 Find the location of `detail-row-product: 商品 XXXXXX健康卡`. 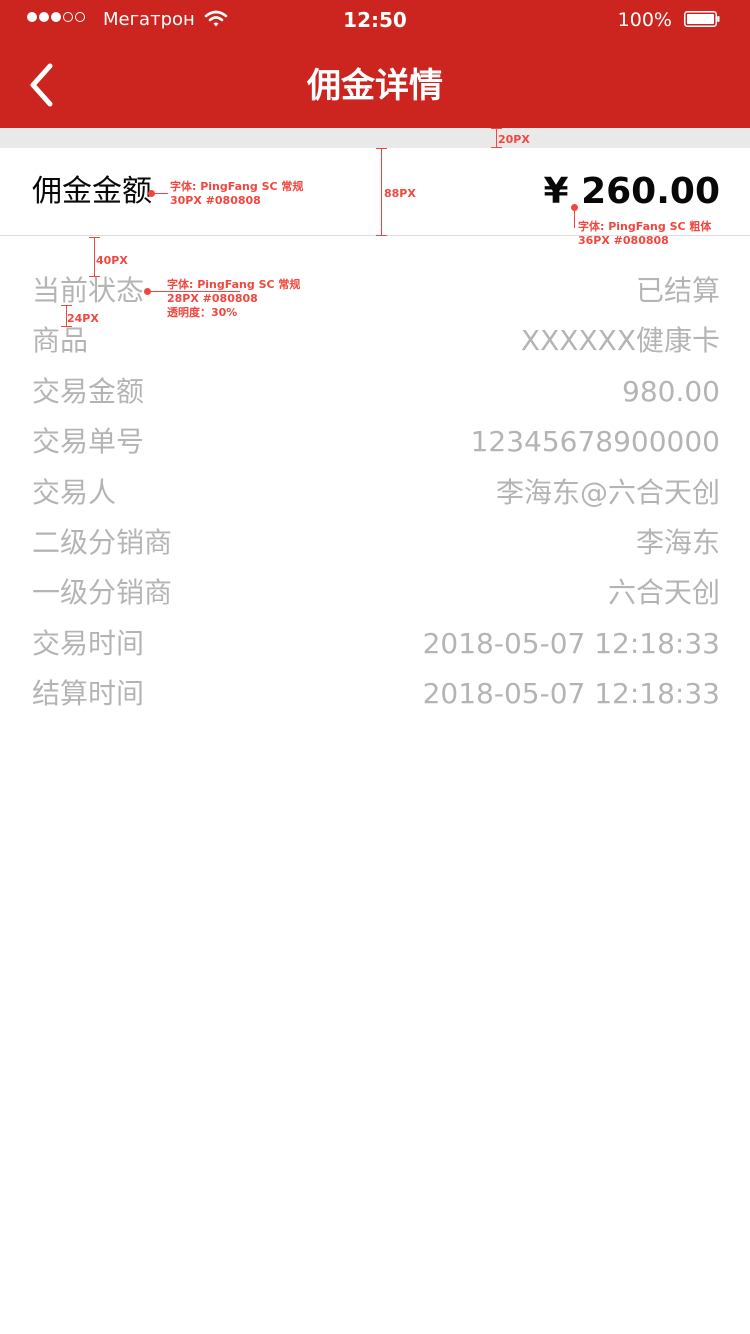

detail-row-product: 商品 XXXXXX健康卡 is located at coordinates (375, 346).